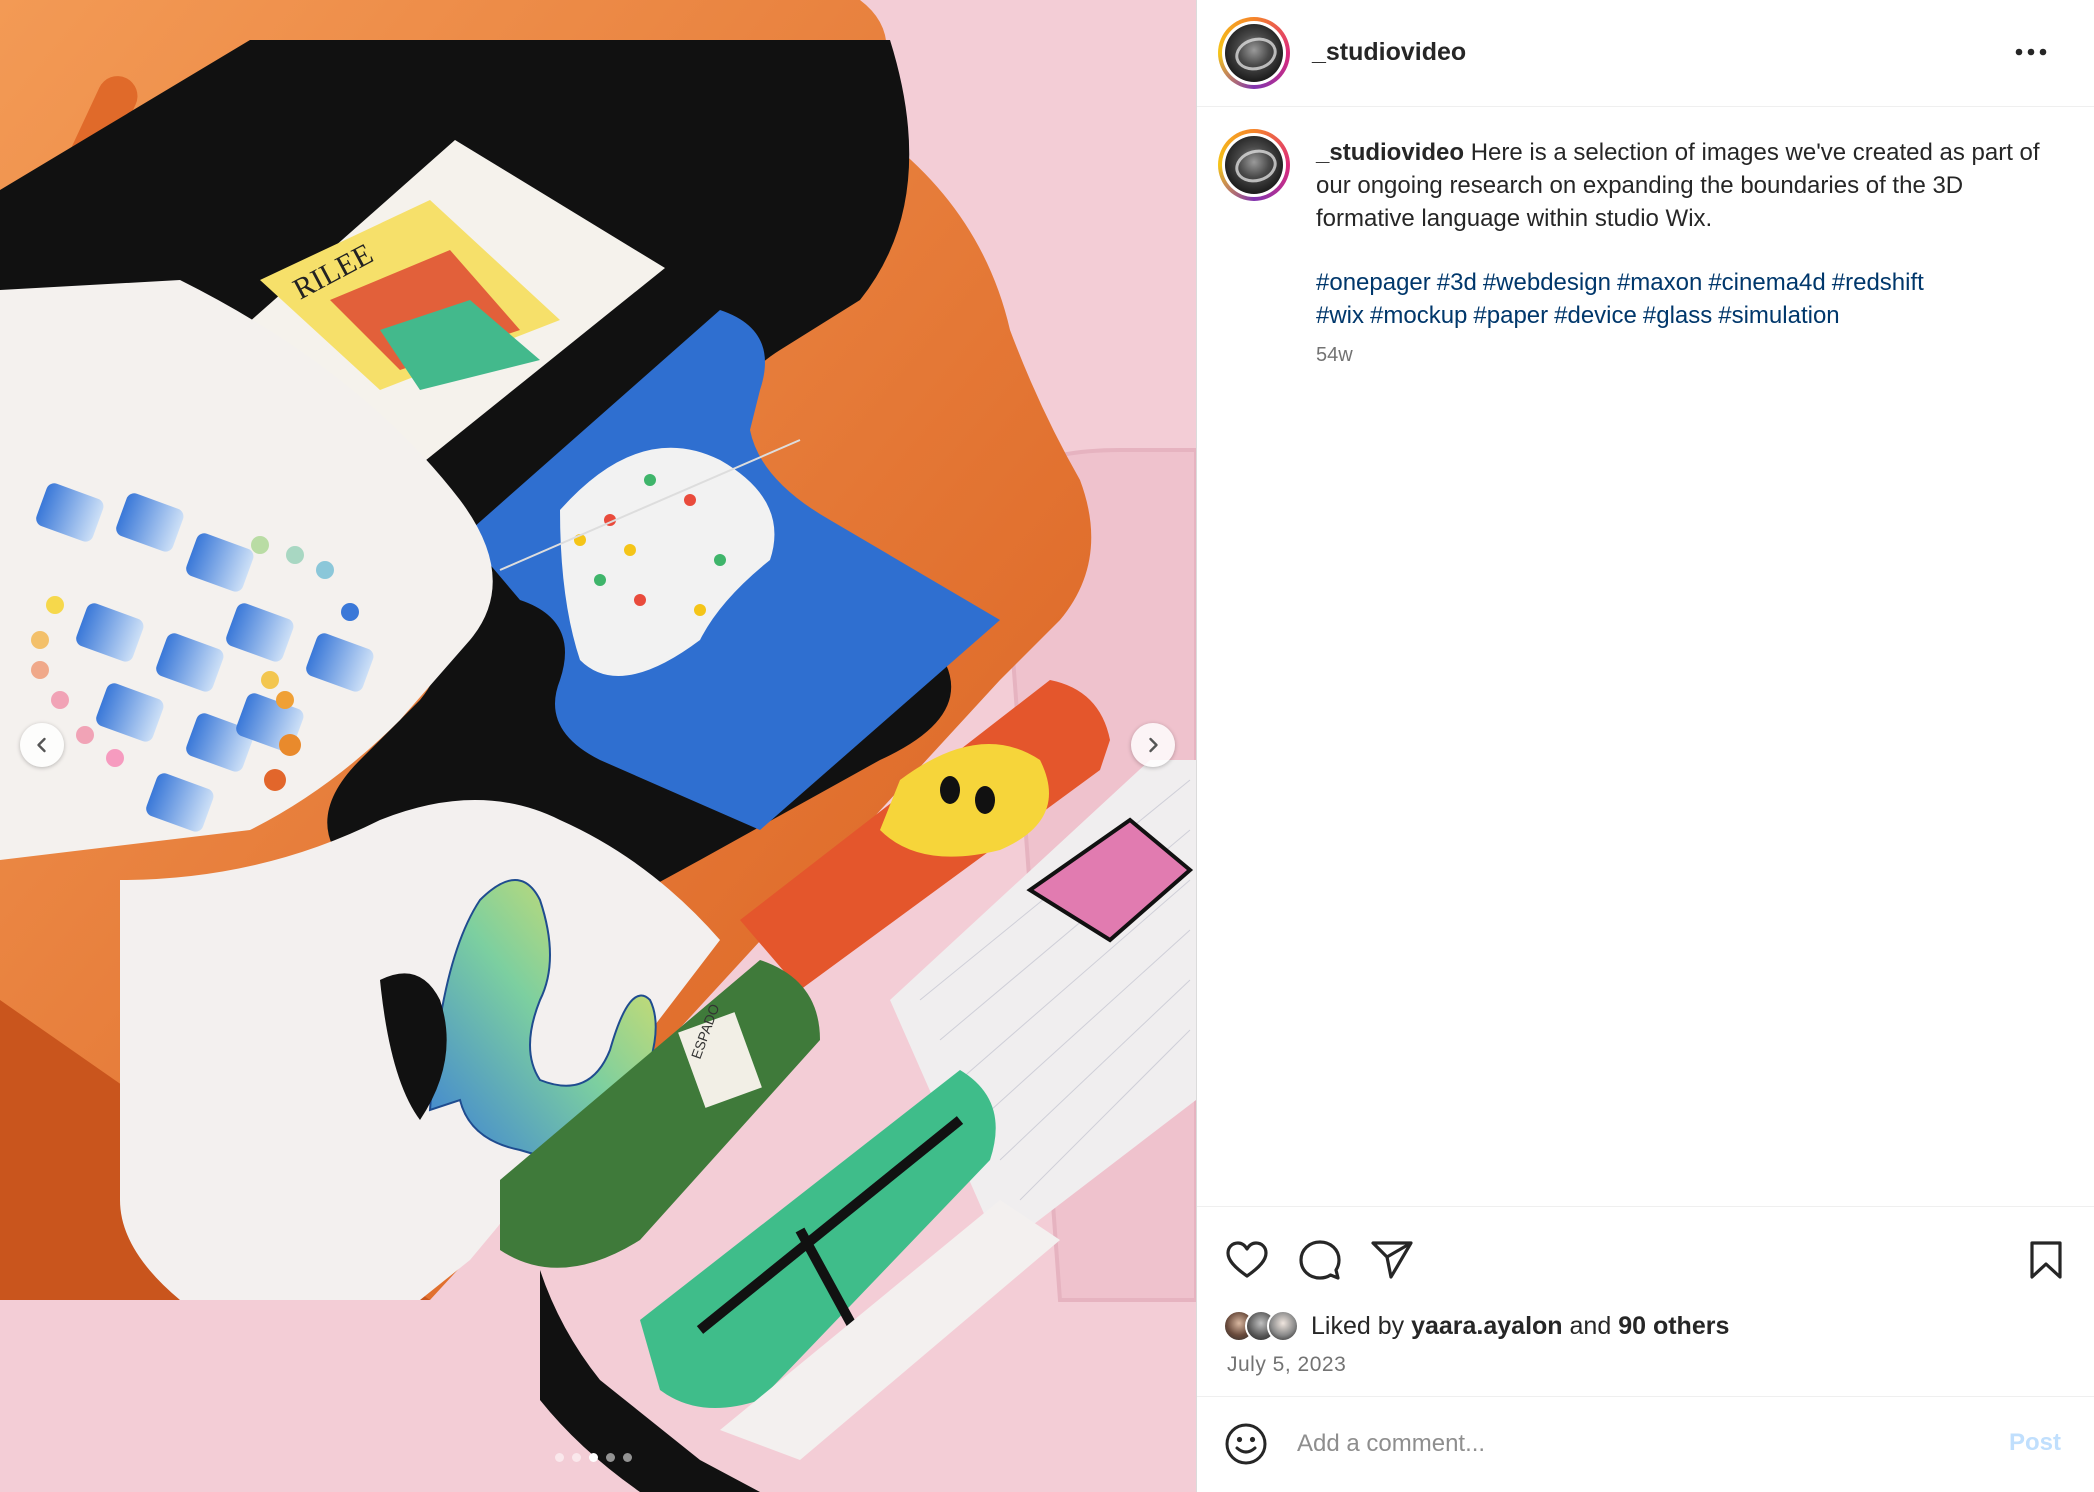 The image size is (2094, 1492). I want to click on carousel-next-button, so click(1153, 745).